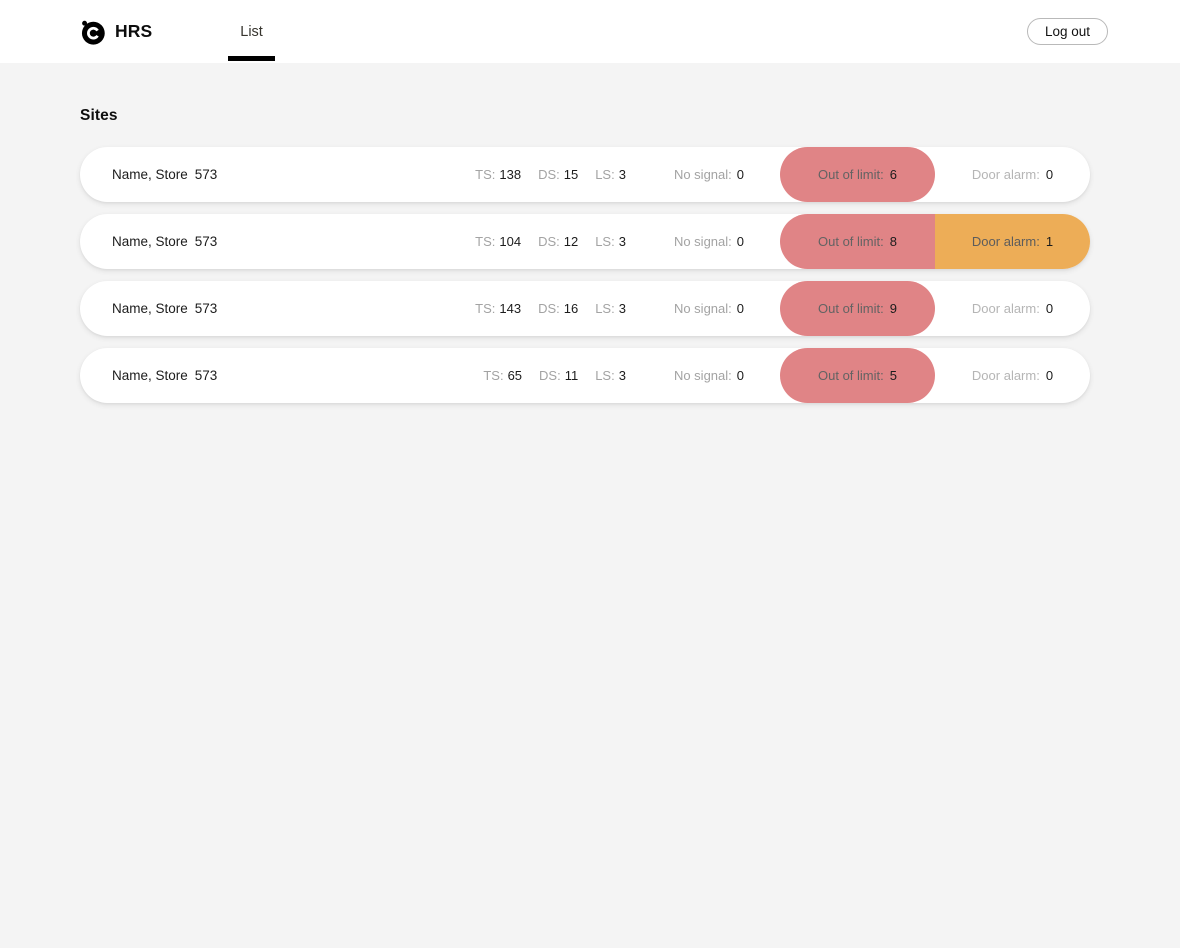 Image resolution: width=1180 pixels, height=948 pixels. Describe the element at coordinates (893, 375) in the screenshot. I see `alarm-out-of-limit-value: 5` at that location.